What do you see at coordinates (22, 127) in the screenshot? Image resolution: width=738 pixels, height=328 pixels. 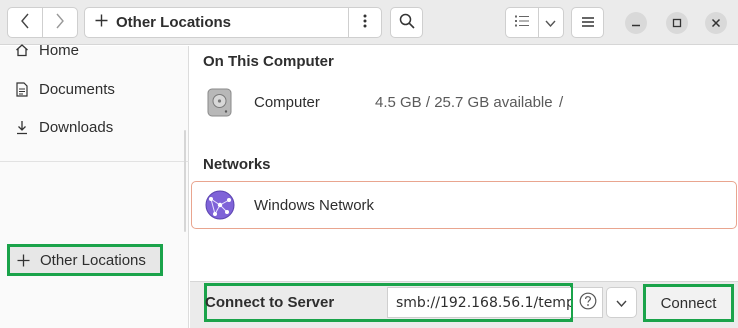 I see `download-icon` at bounding box center [22, 127].